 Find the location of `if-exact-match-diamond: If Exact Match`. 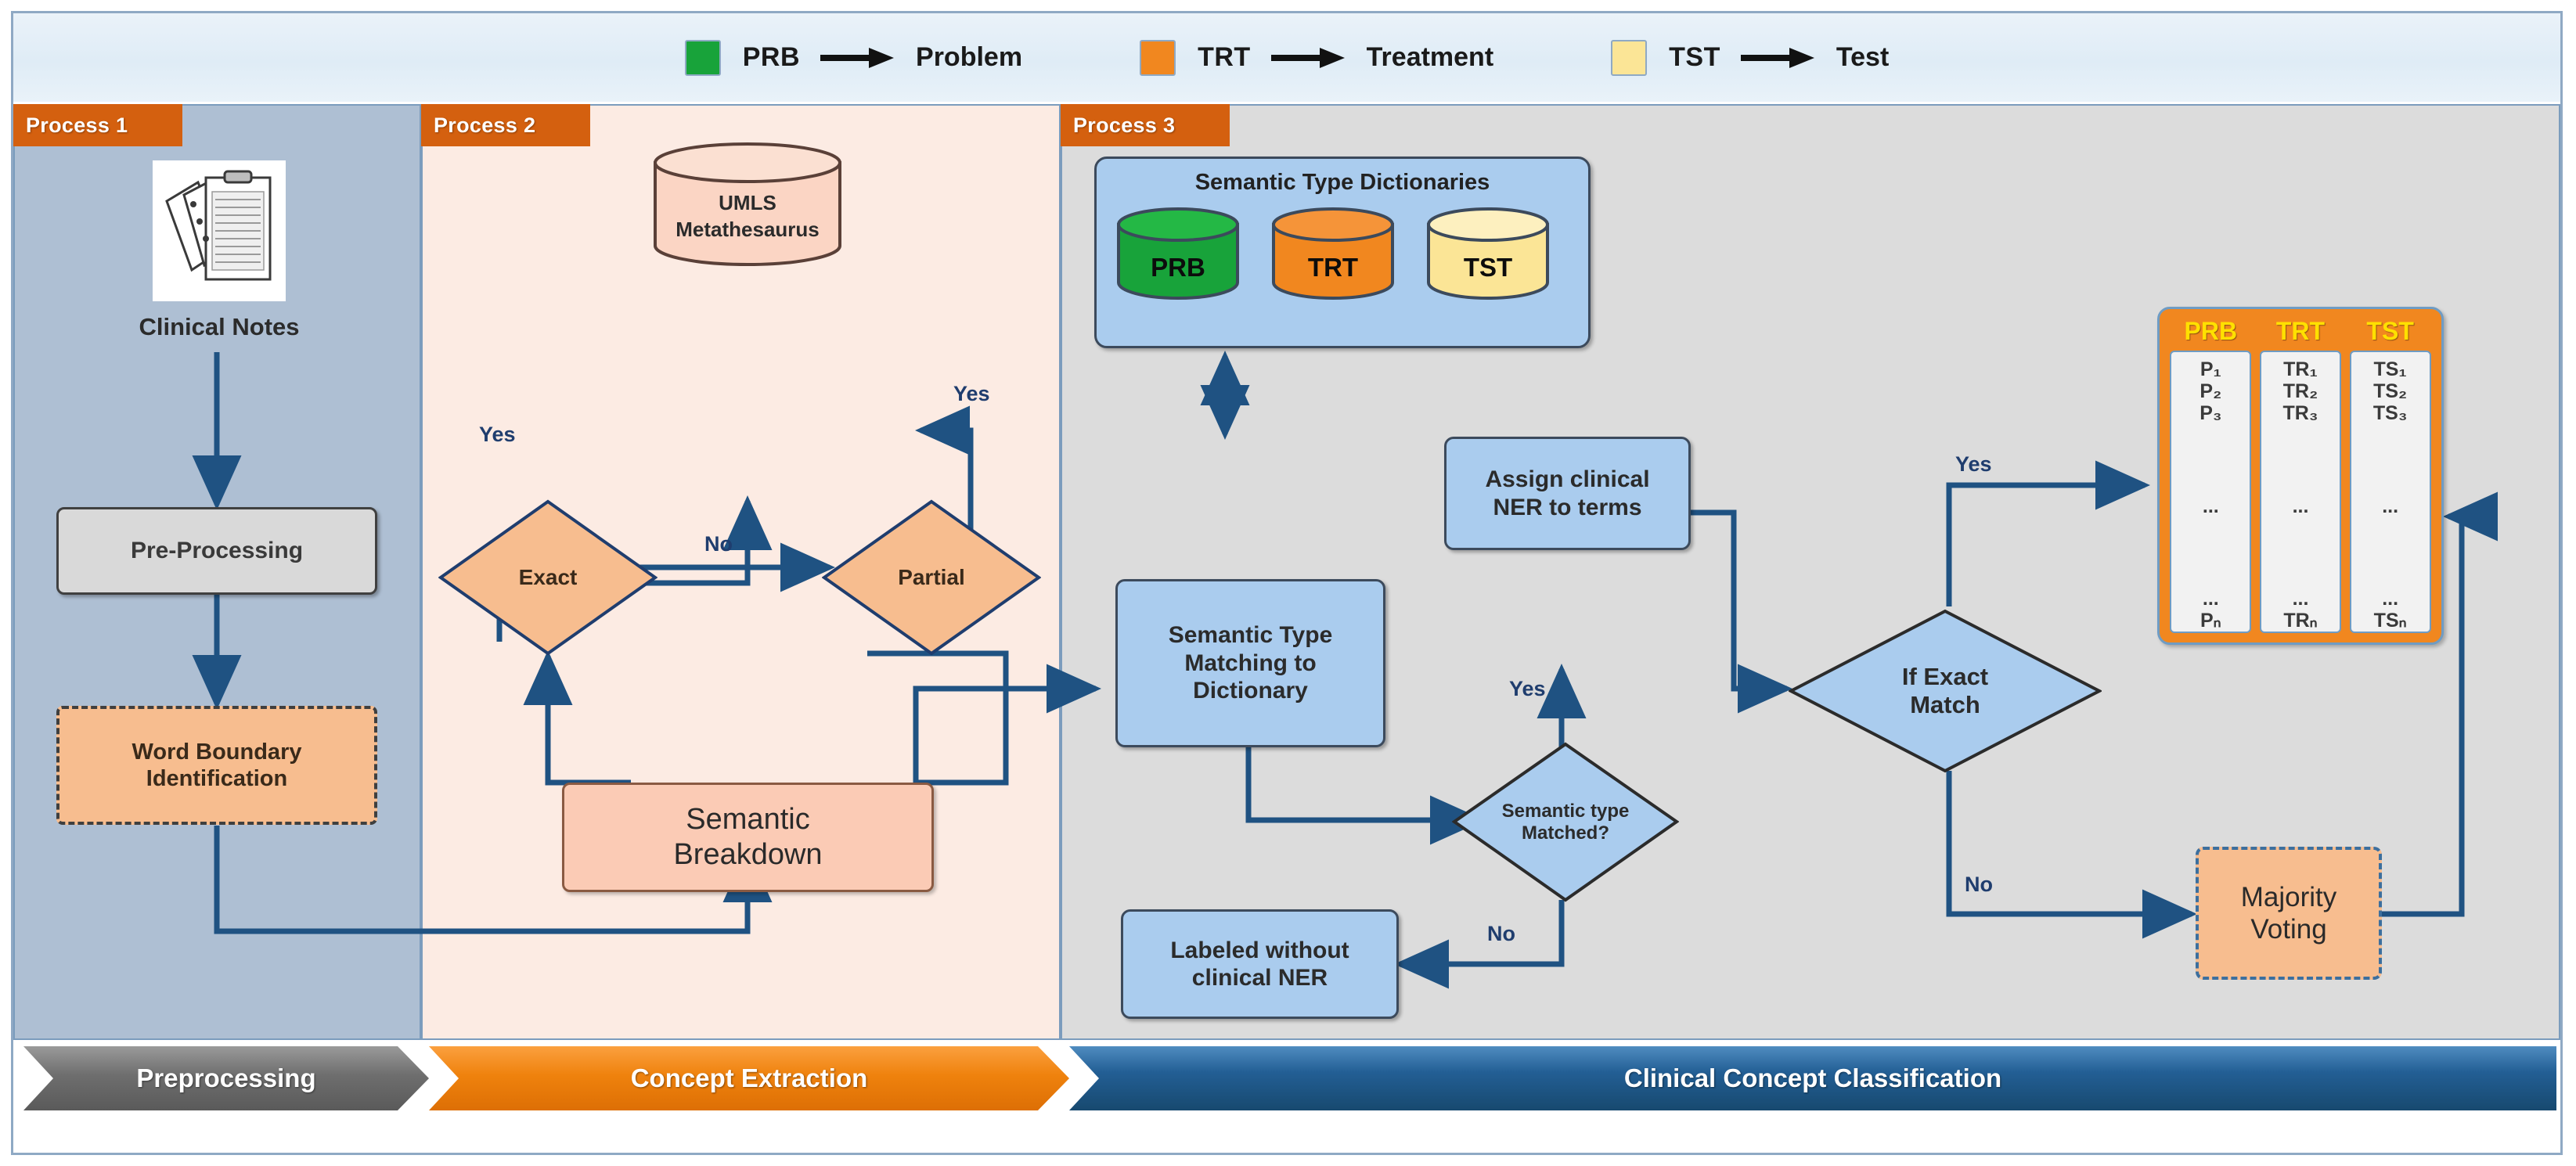

if-exact-match-diamond: If Exact Match is located at coordinates (1945, 691).